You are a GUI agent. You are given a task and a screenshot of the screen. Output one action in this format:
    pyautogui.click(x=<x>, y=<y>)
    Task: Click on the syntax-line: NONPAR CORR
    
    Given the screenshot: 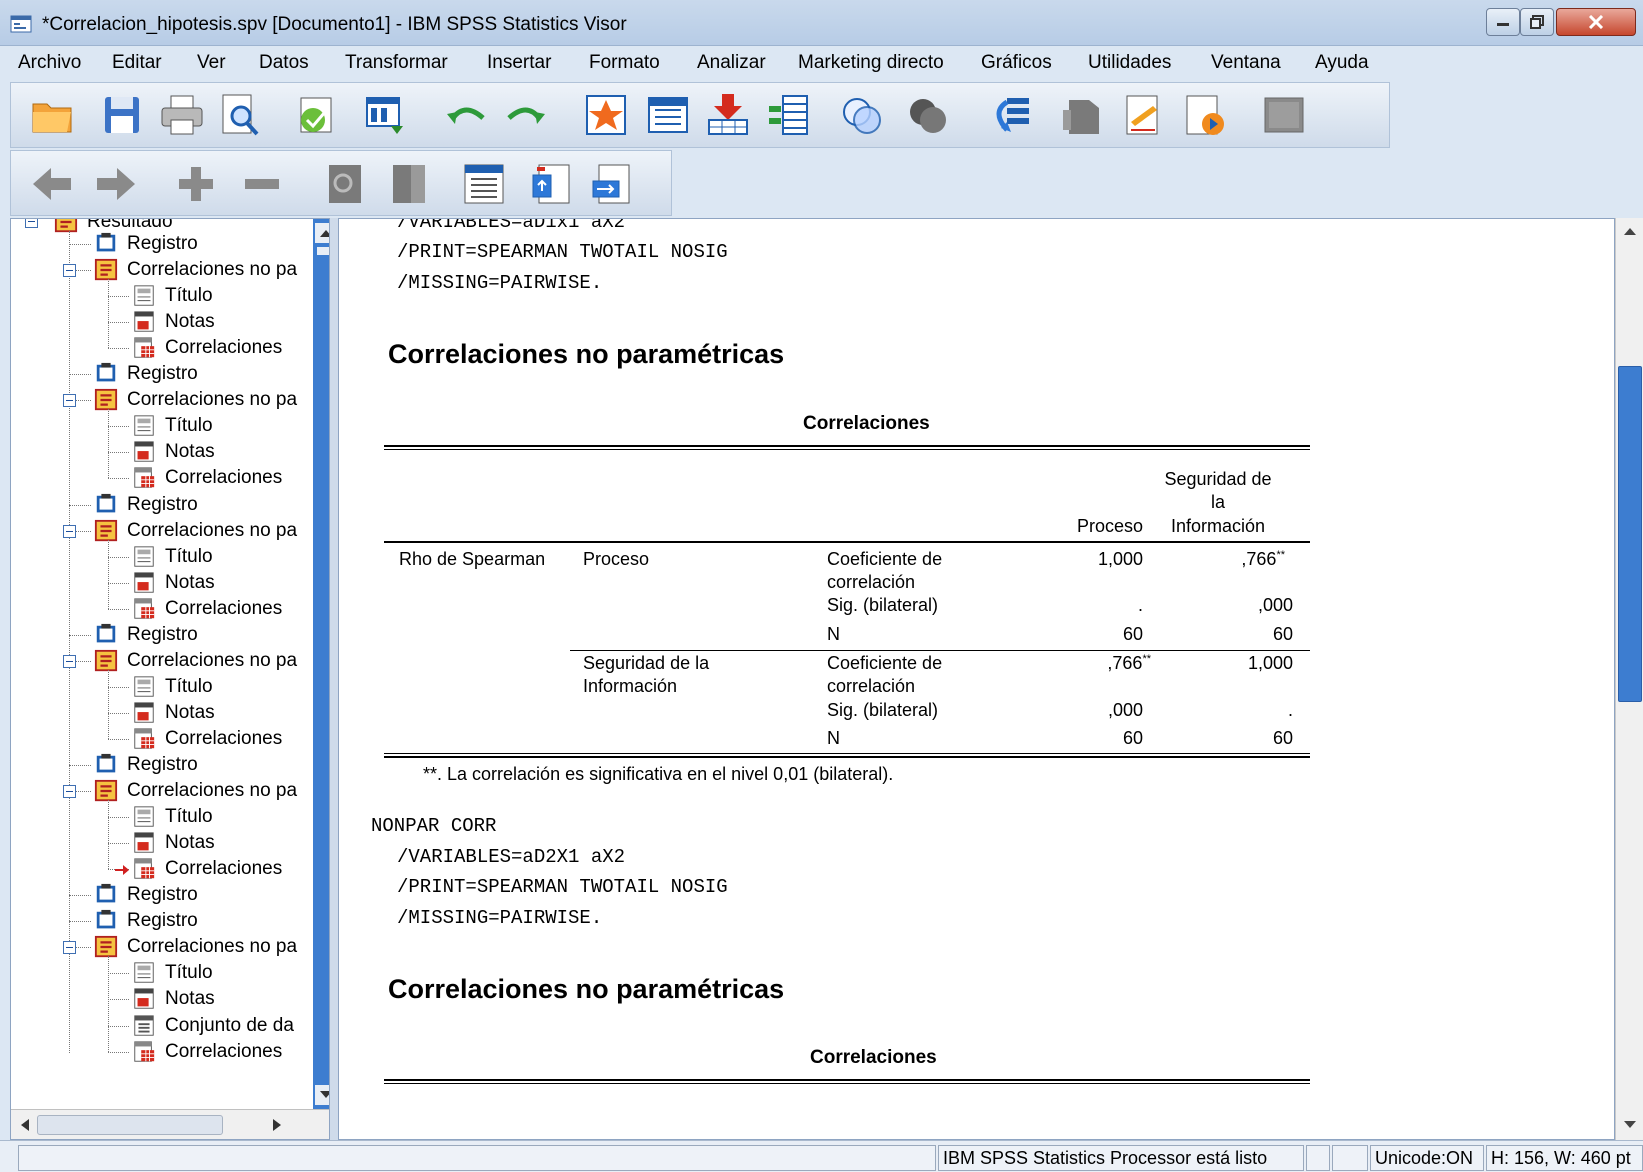 What is the action you would take?
    pyautogui.click(x=434, y=826)
    